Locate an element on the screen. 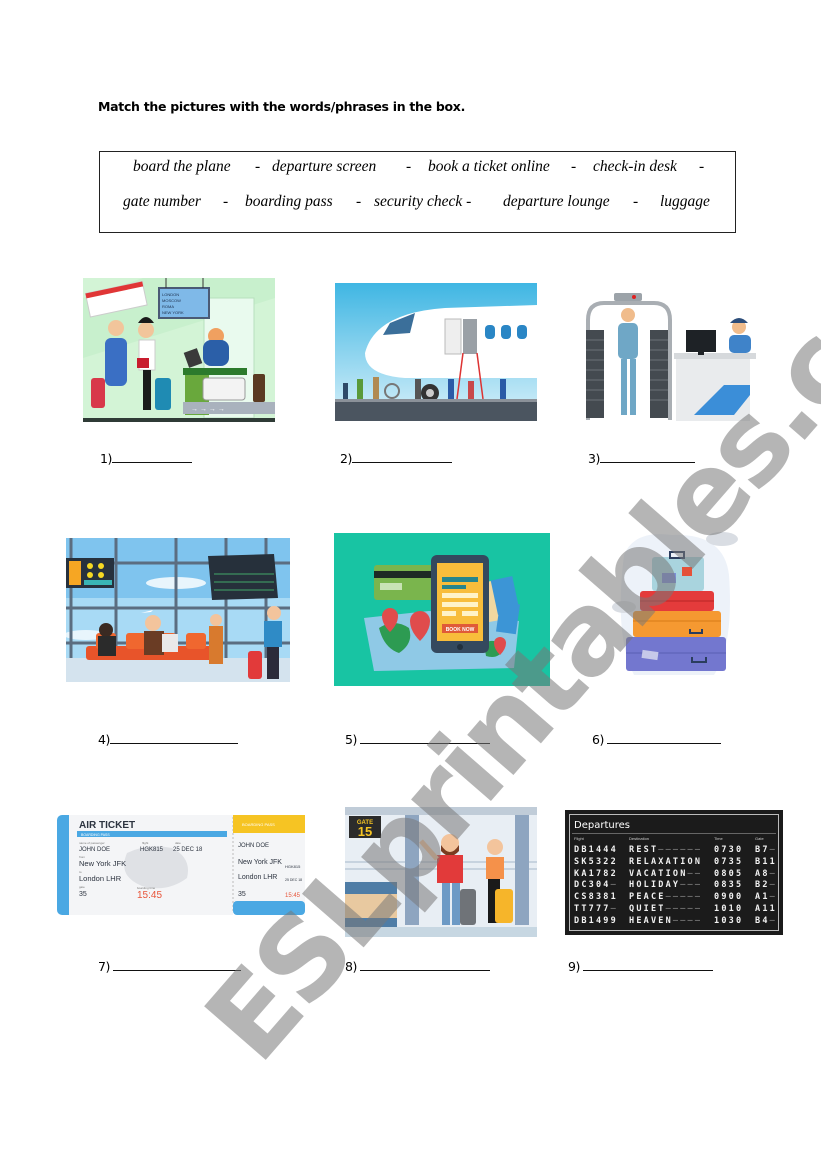  departures-cell: RELAXATION is located at coordinates (666, 861).